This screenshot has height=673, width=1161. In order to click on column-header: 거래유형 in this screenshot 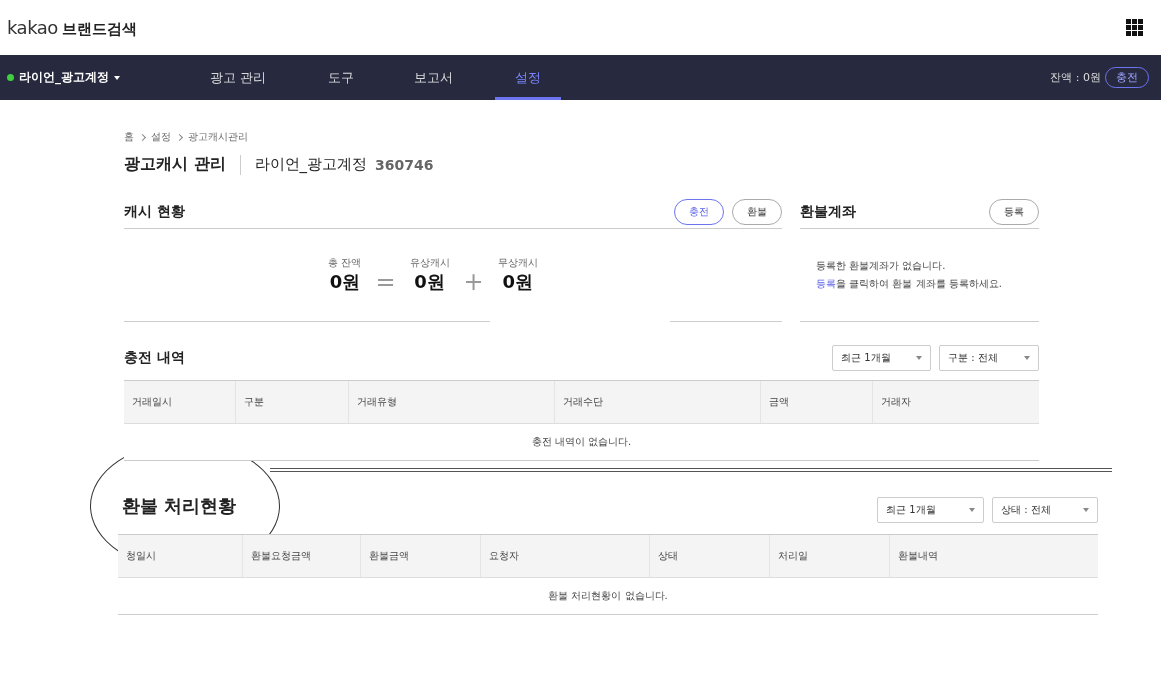, I will do `click(452, 402)`.